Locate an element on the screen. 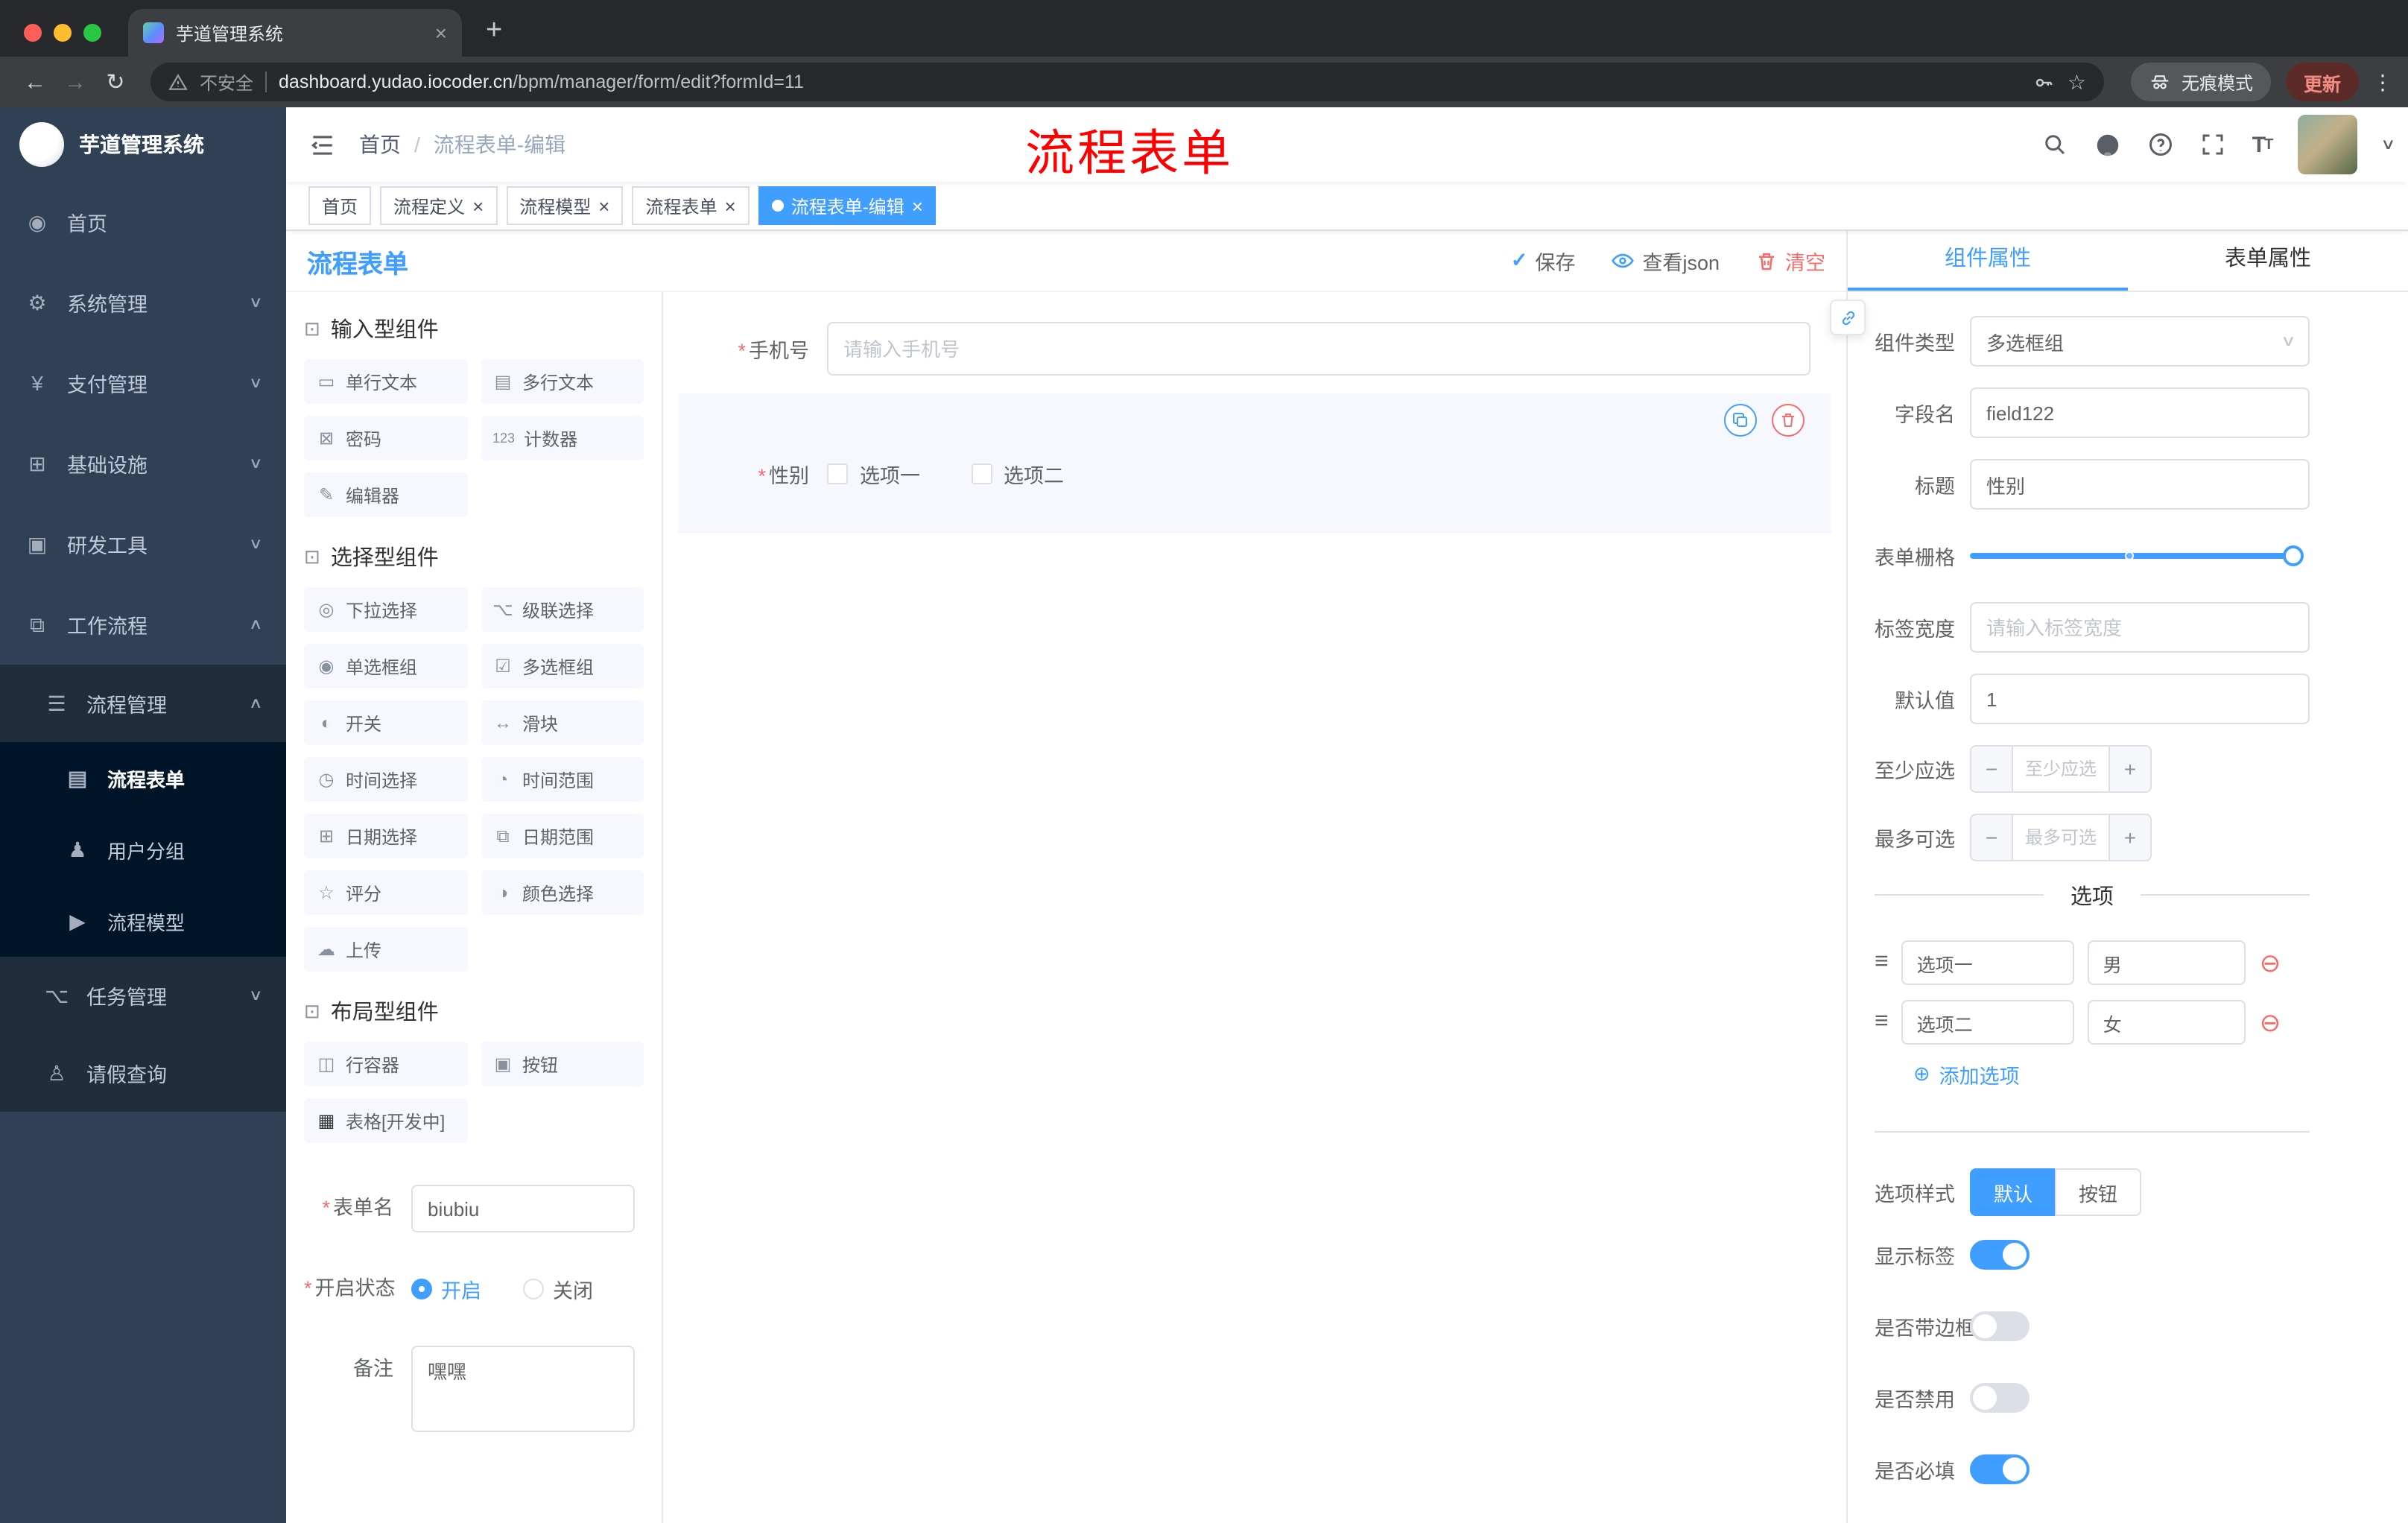  palette-item-upload: ☁ 上传 is located at coordinates (385, 950).